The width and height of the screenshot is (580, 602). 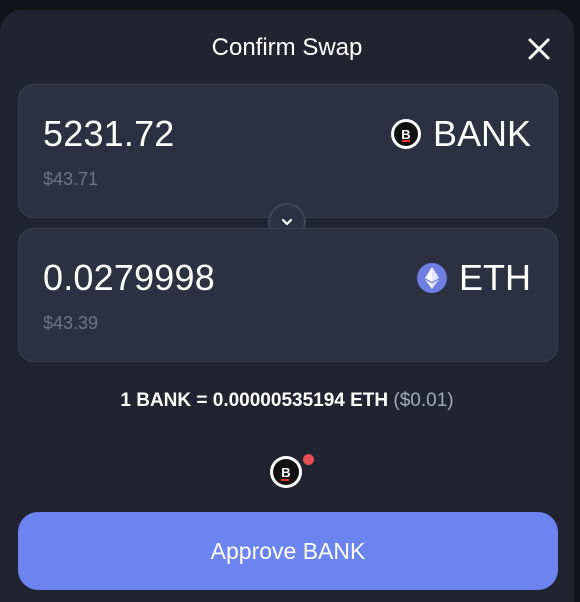 I want to click on to-token-symbol: ETH, so click(x=495, y=277).